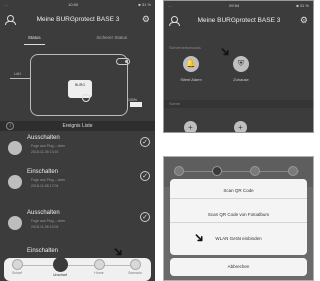 This screenshot has height=281, width=320. Describe the element at coordinates (20, 78) in the screenshot. I see `wifi-arrow-icon` at that location.